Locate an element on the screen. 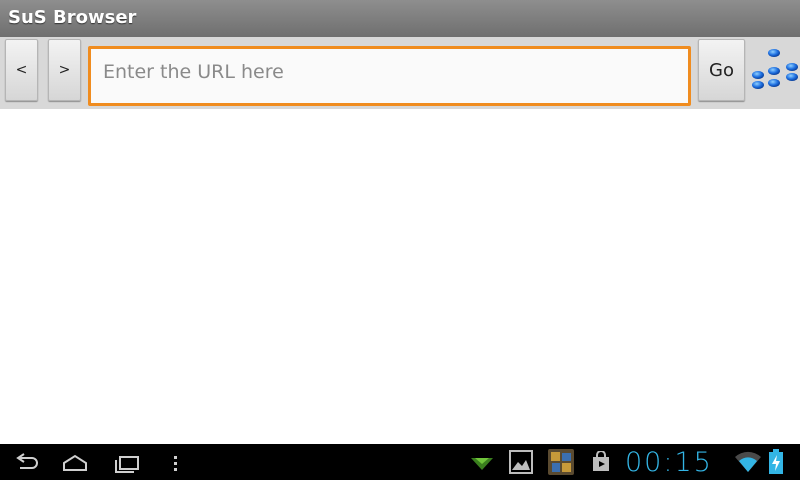  app-title: SuS Browser is located at coordinates (72, 17).